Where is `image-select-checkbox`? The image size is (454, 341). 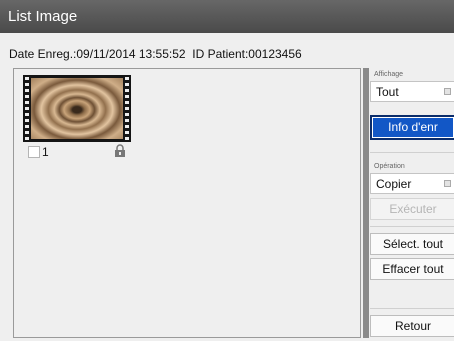 image-select-checkbox is located at coordinates (34, 152).